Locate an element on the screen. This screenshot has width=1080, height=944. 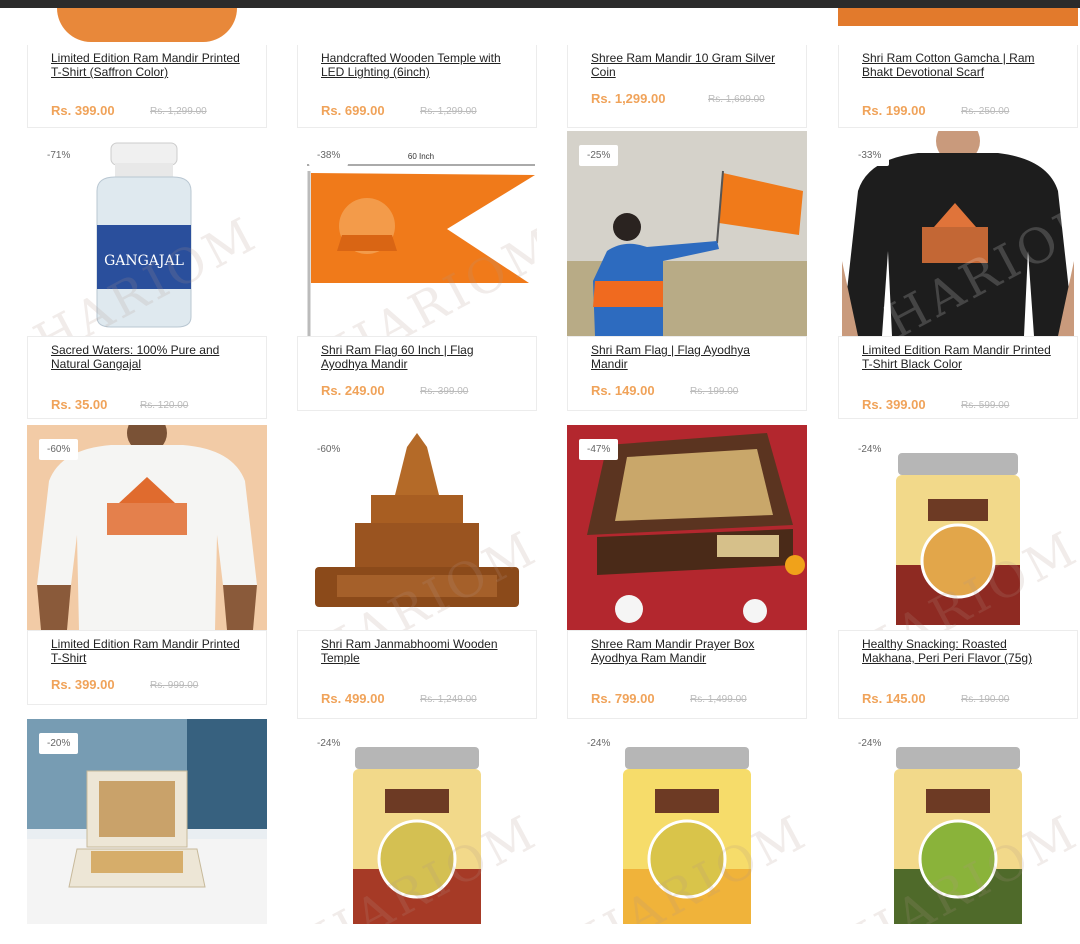
product-old-price: Rs. 190.00 is located at coordinates (985, 699).